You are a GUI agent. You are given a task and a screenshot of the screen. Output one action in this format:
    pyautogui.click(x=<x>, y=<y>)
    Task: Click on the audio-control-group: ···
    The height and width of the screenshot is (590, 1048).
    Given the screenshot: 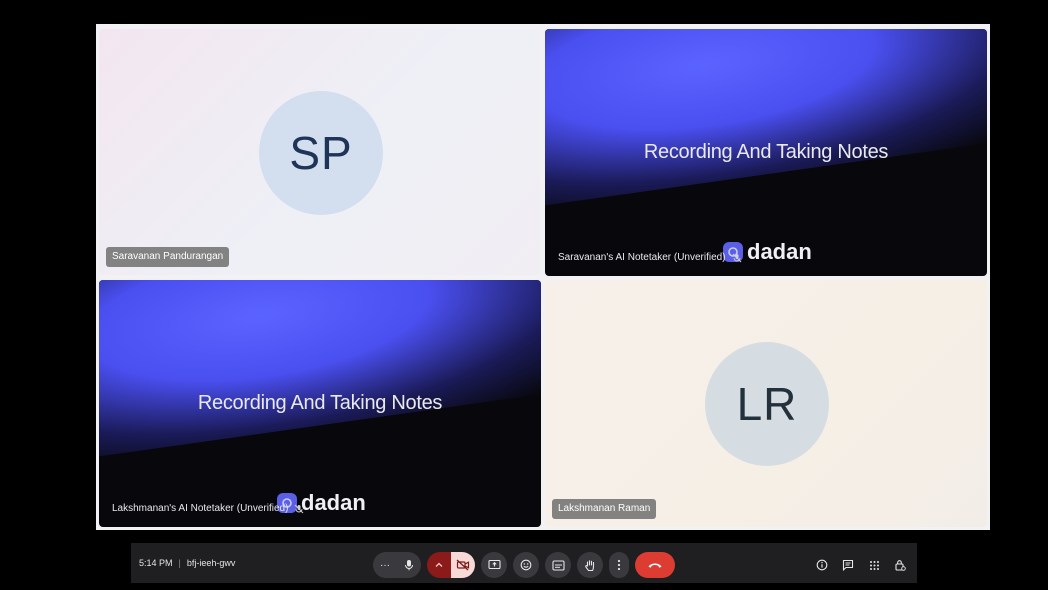 What is the action you would take?
    pyautogui.click(x=397, y=565)
    